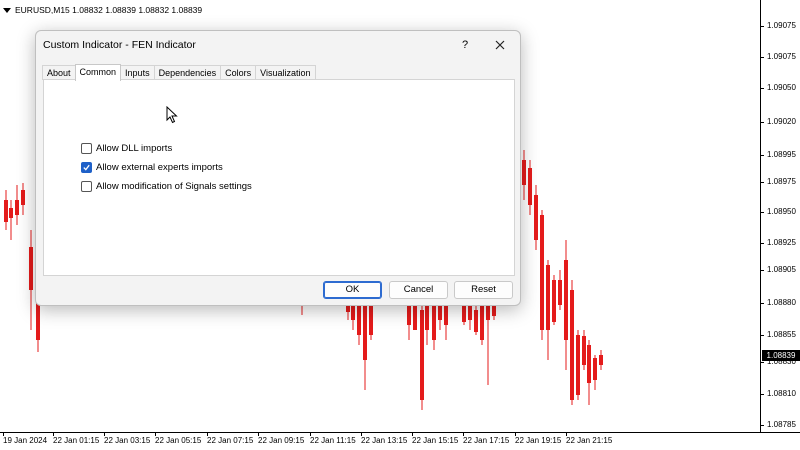 Image resolution: width=800 pixels, height=450 pixels. What do you see at coordinates (230, 440) in the screenshot?
I see `time-label: 22 Jan 07:15` at bounding box center [230, 440].